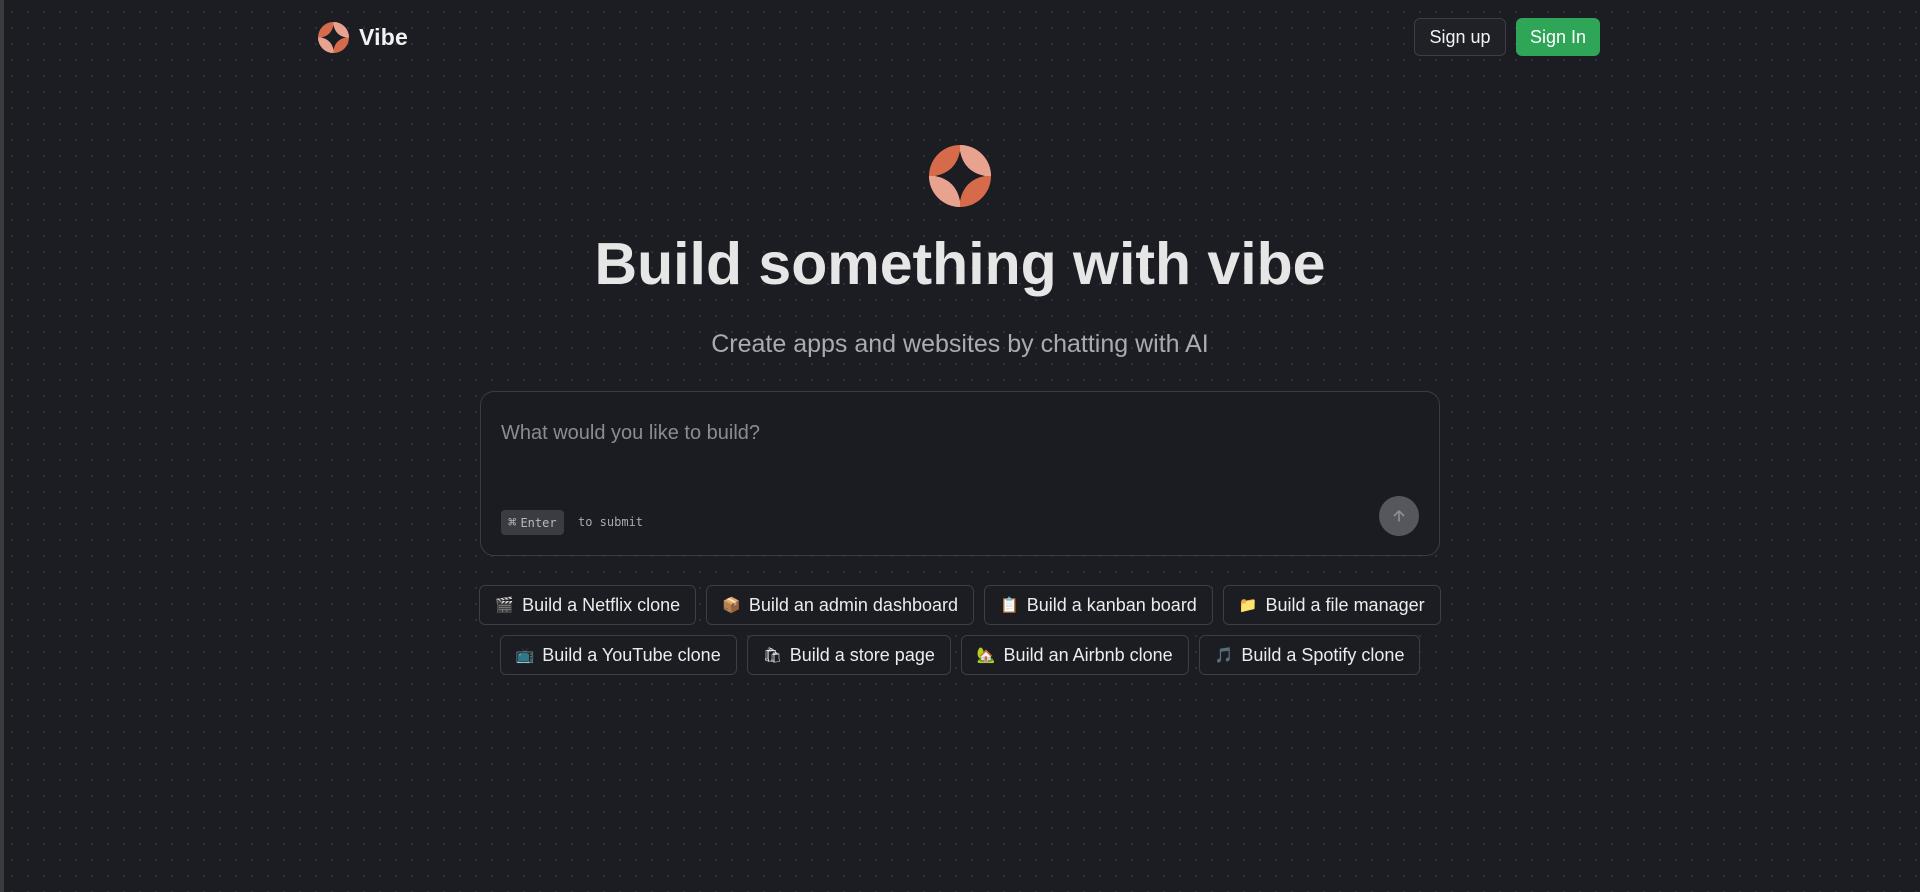 This screenshot has height=892, width=1920. What do you see at coordinates (862, 654) in the screenshot?
I see `suggestion-label: Build a store page` at bounding box center [862, 654].